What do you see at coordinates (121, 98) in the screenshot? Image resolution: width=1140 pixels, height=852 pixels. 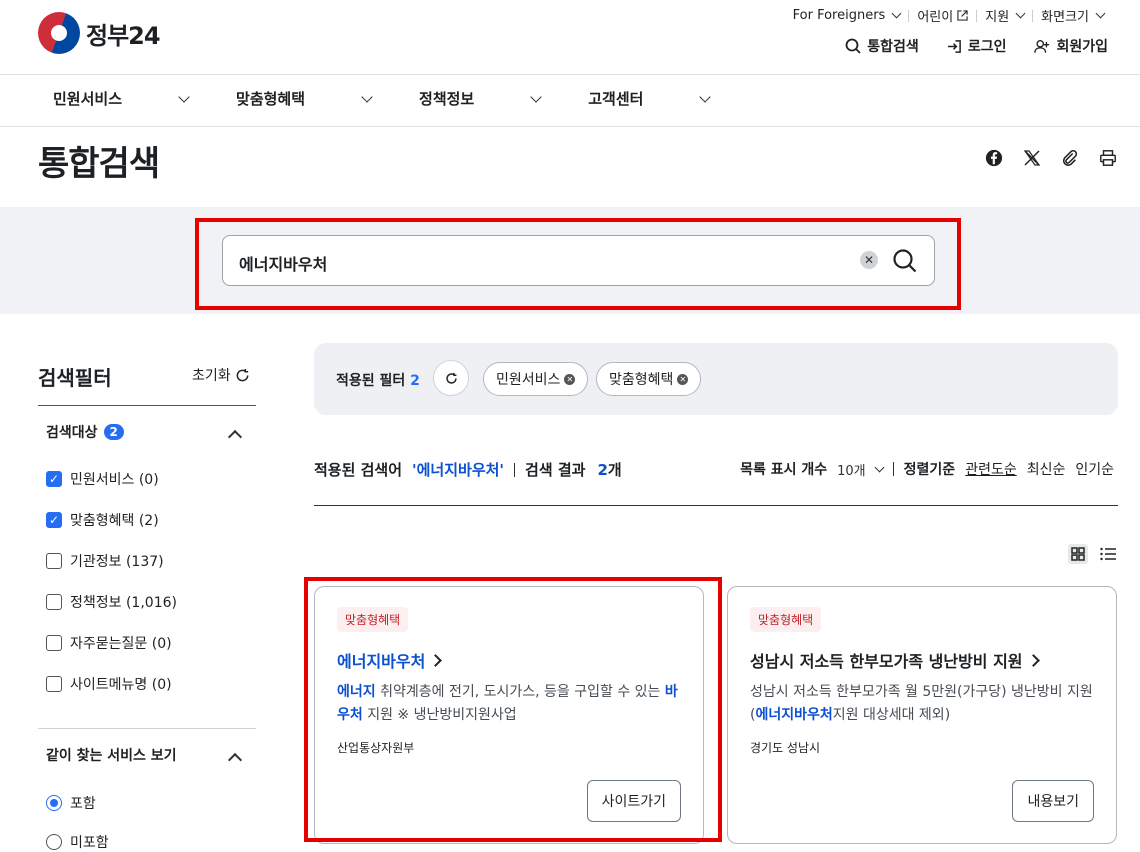 I see `nav-civil-service: 민원서비스` at bounding box center [121, 98].